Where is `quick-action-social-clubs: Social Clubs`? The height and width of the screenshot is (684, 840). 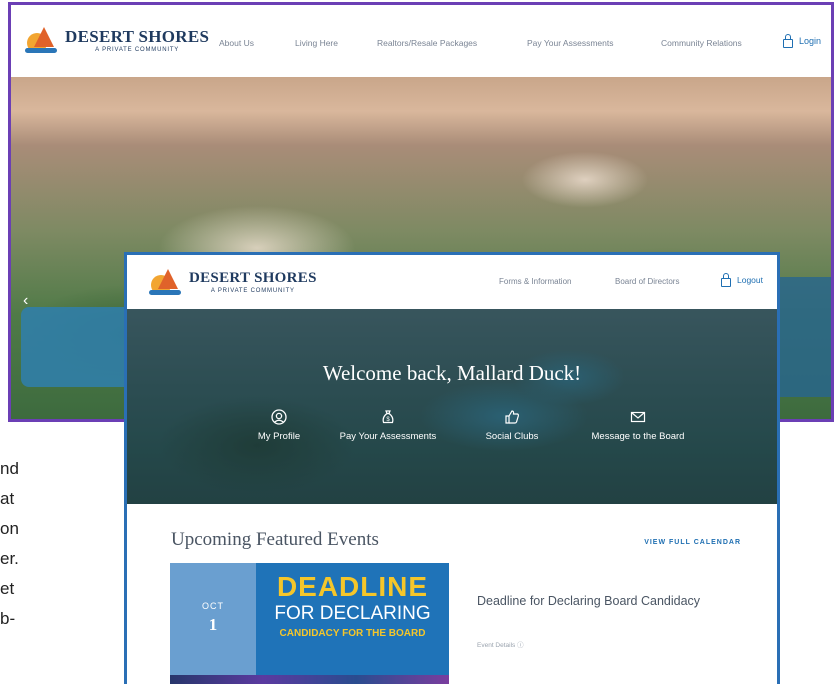 quick-action-social-clubs: Social Clubs is located at coordinates (512, 425).